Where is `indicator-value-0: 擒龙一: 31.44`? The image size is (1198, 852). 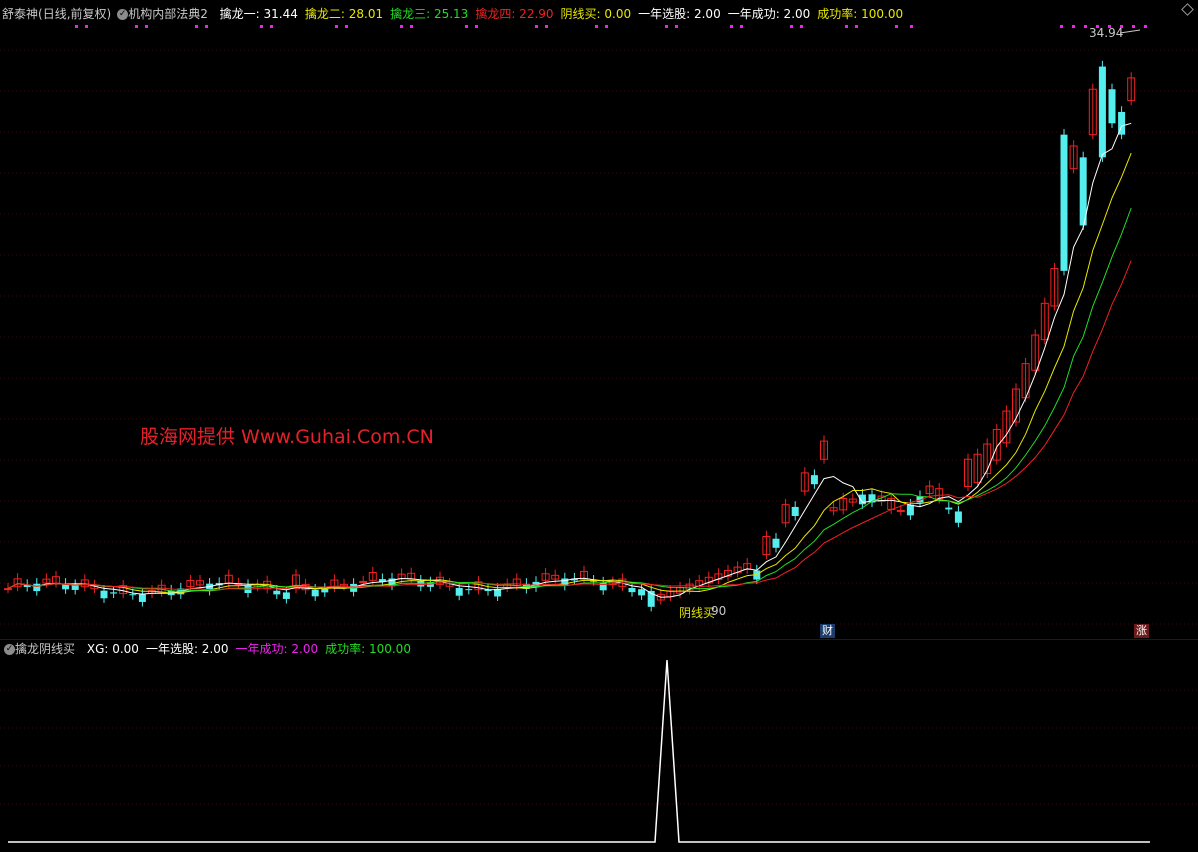
indicator-value-0: 擒龙一: 31.44 is located at coordinates (258, 14).